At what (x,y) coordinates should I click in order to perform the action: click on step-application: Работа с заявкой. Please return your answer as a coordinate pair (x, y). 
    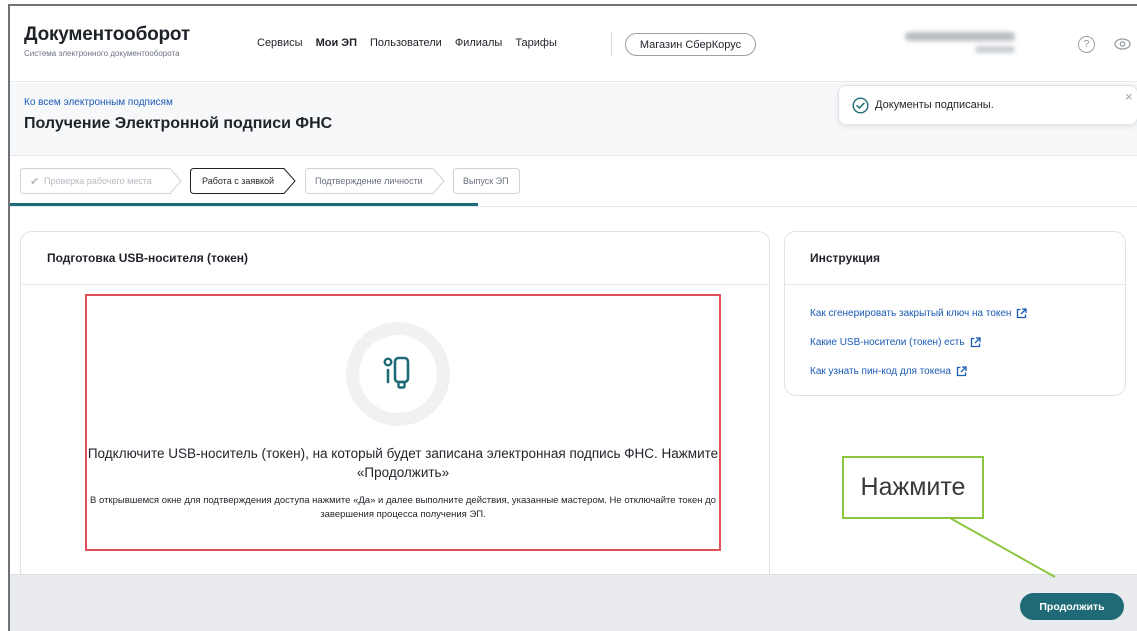
    Looking at the image, I should click on (243, 181).